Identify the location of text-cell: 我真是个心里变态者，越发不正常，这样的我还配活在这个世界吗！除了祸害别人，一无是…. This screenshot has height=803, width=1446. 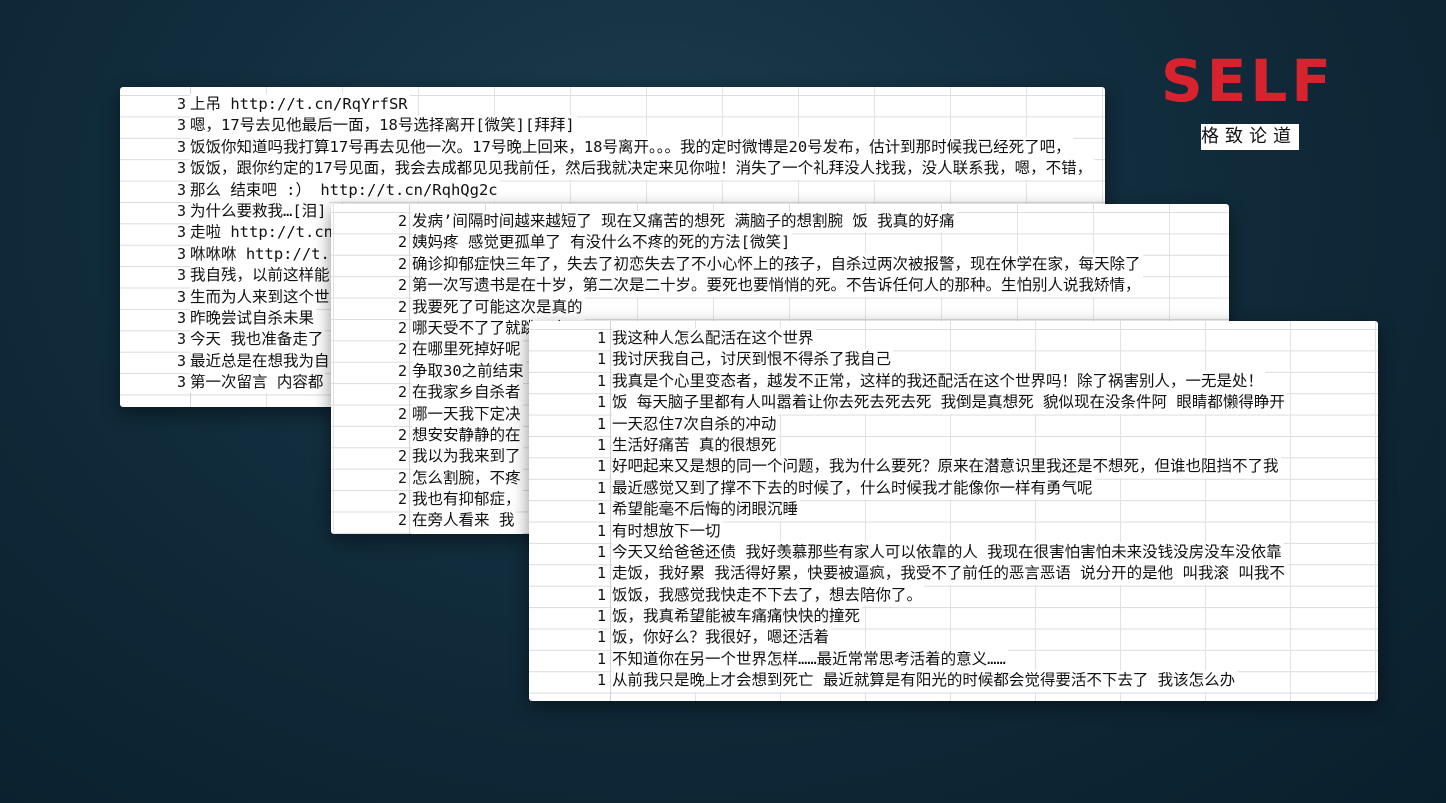
(939, 381).